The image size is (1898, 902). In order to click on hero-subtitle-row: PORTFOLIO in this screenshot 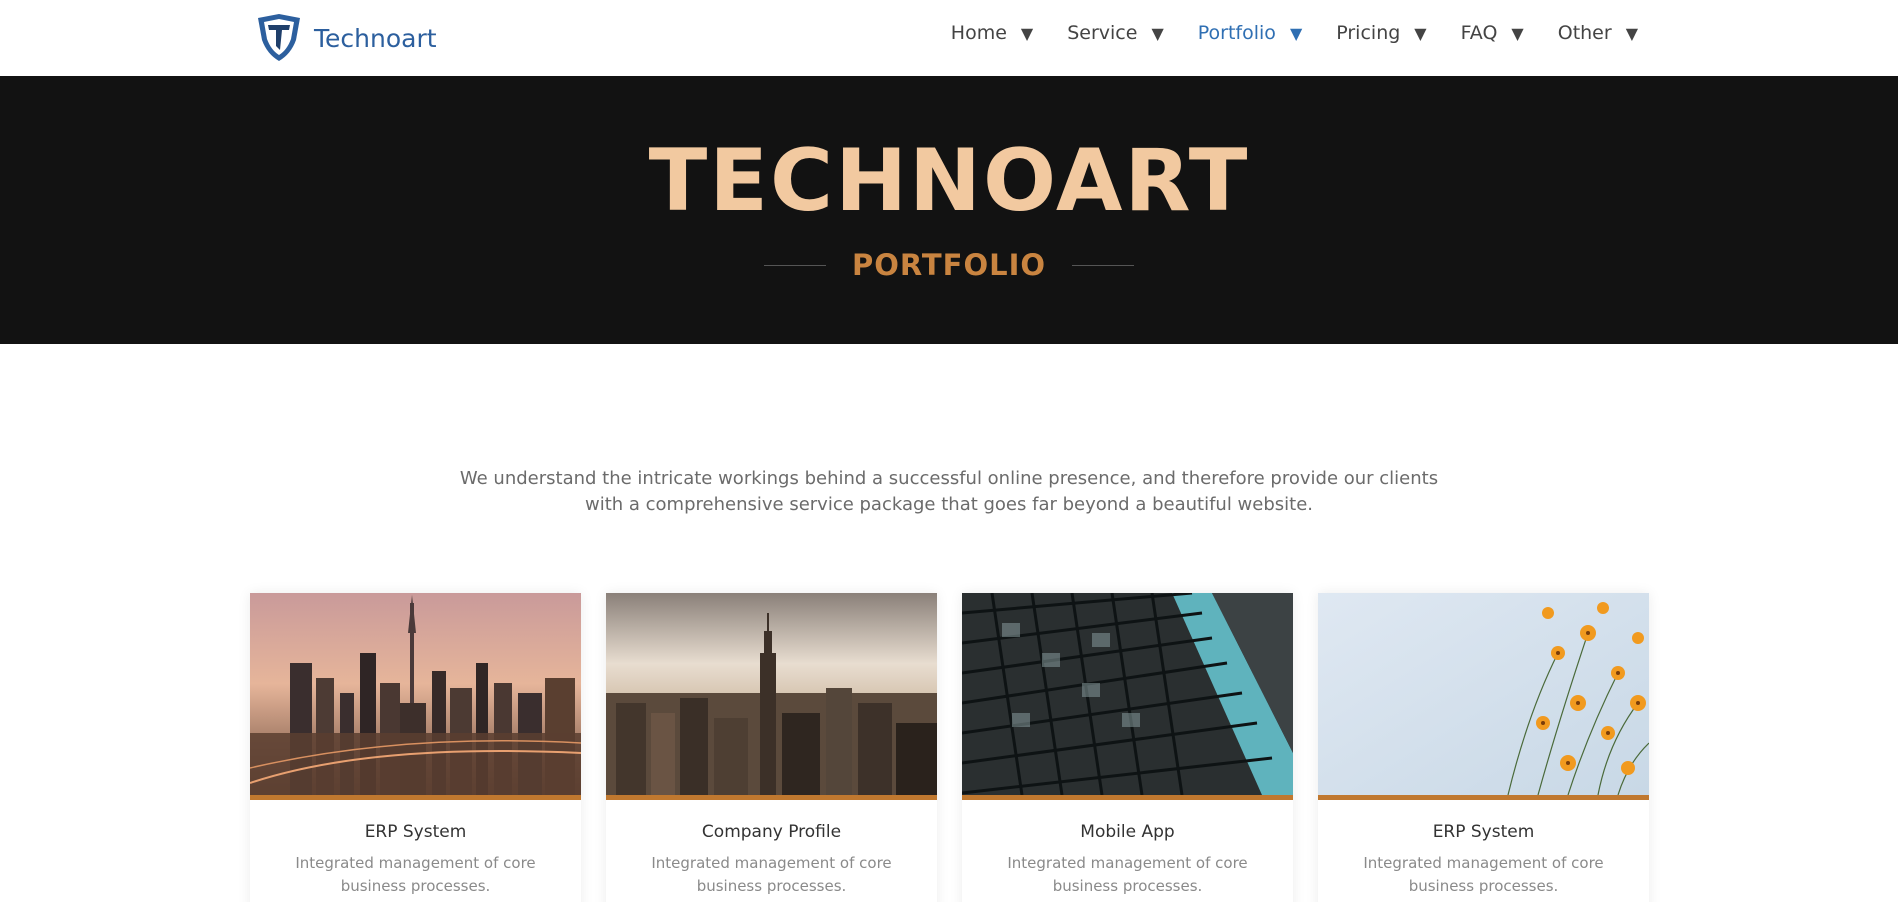, I will do `click(949, 265)`.